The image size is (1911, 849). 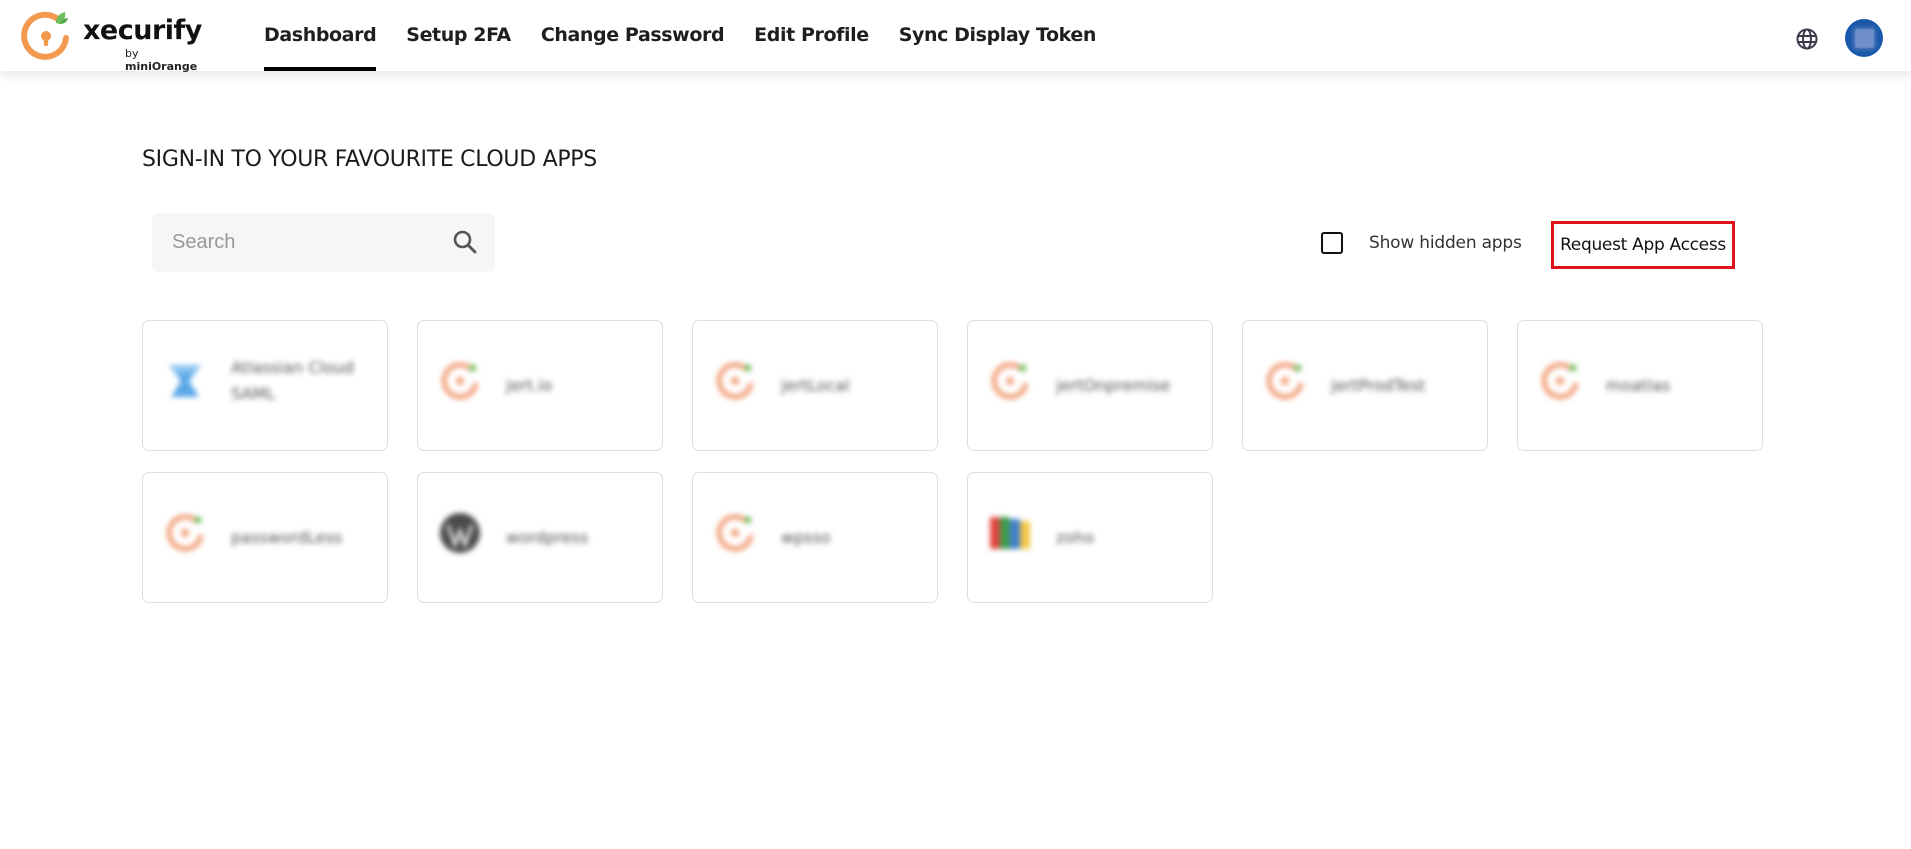 I want to click on nav-tab-label: Edit Profile, so click(x=811, y=34).